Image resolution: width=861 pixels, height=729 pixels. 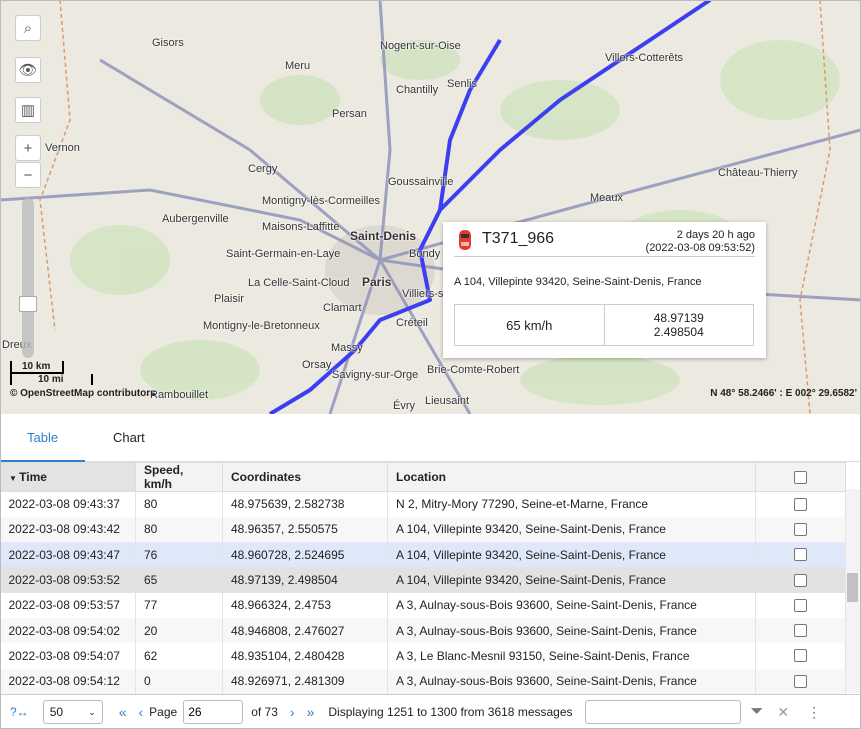 I want to click on cell-coordinates: 48.935104, 2.480428, so click(x=305, y=656).